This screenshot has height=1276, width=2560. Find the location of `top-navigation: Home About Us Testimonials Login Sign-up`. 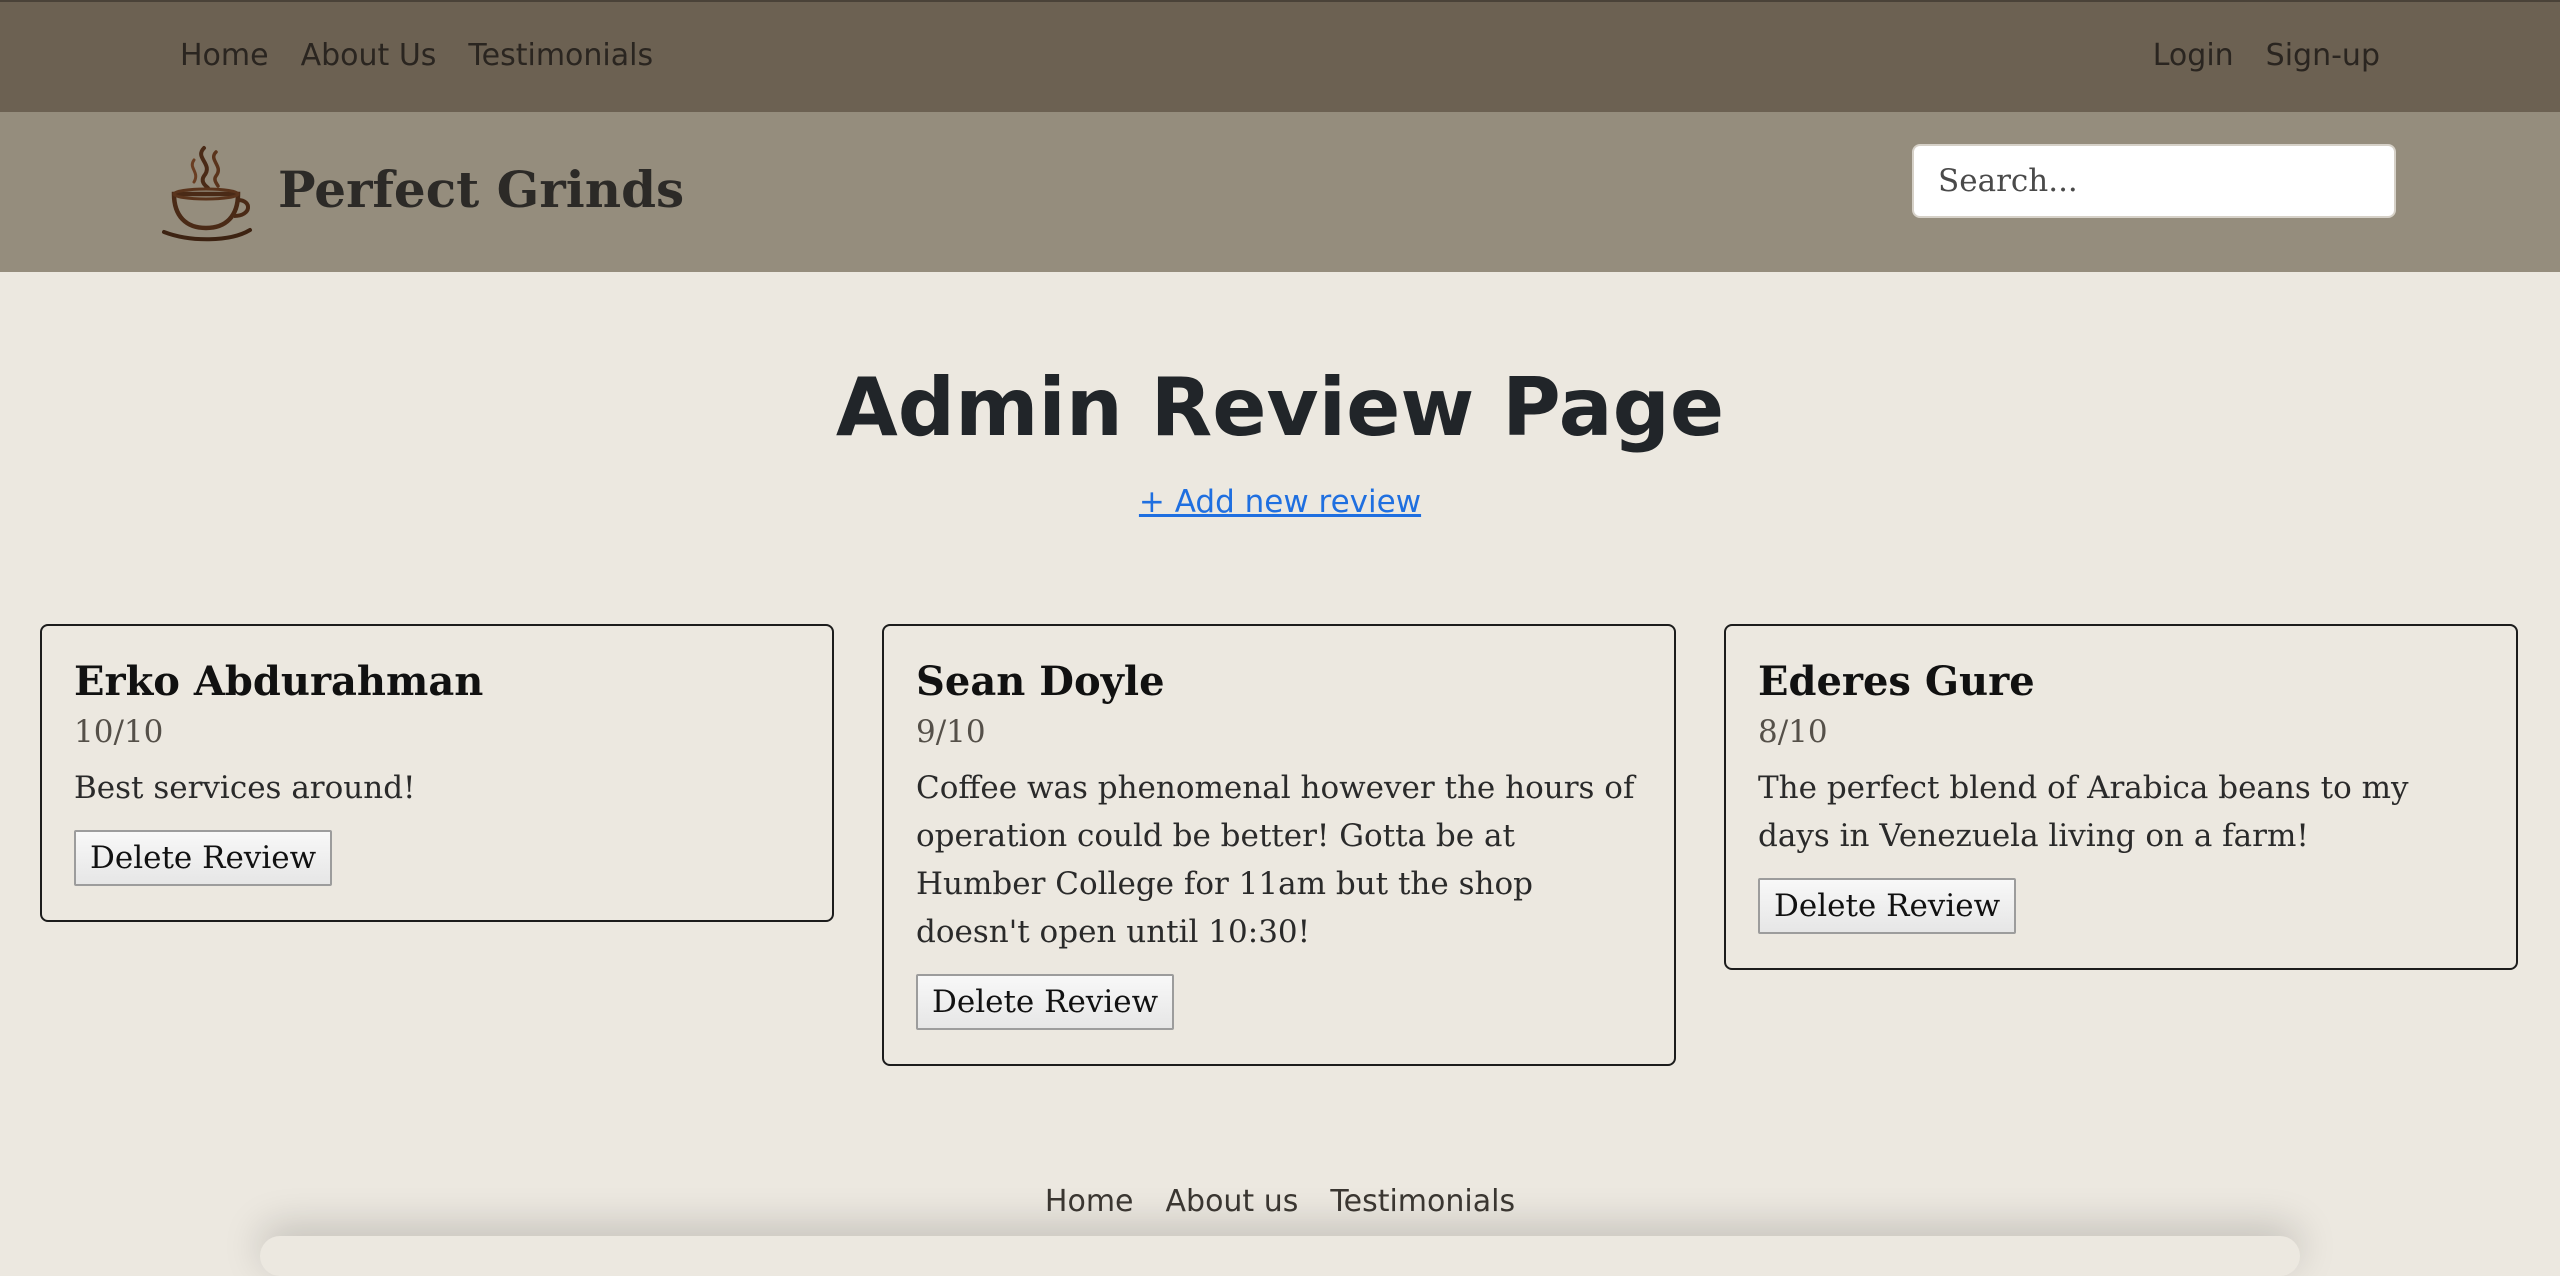

top-navigation: Home About Us Testimonials Login Sign-up is located at coordinates (1280, 56).